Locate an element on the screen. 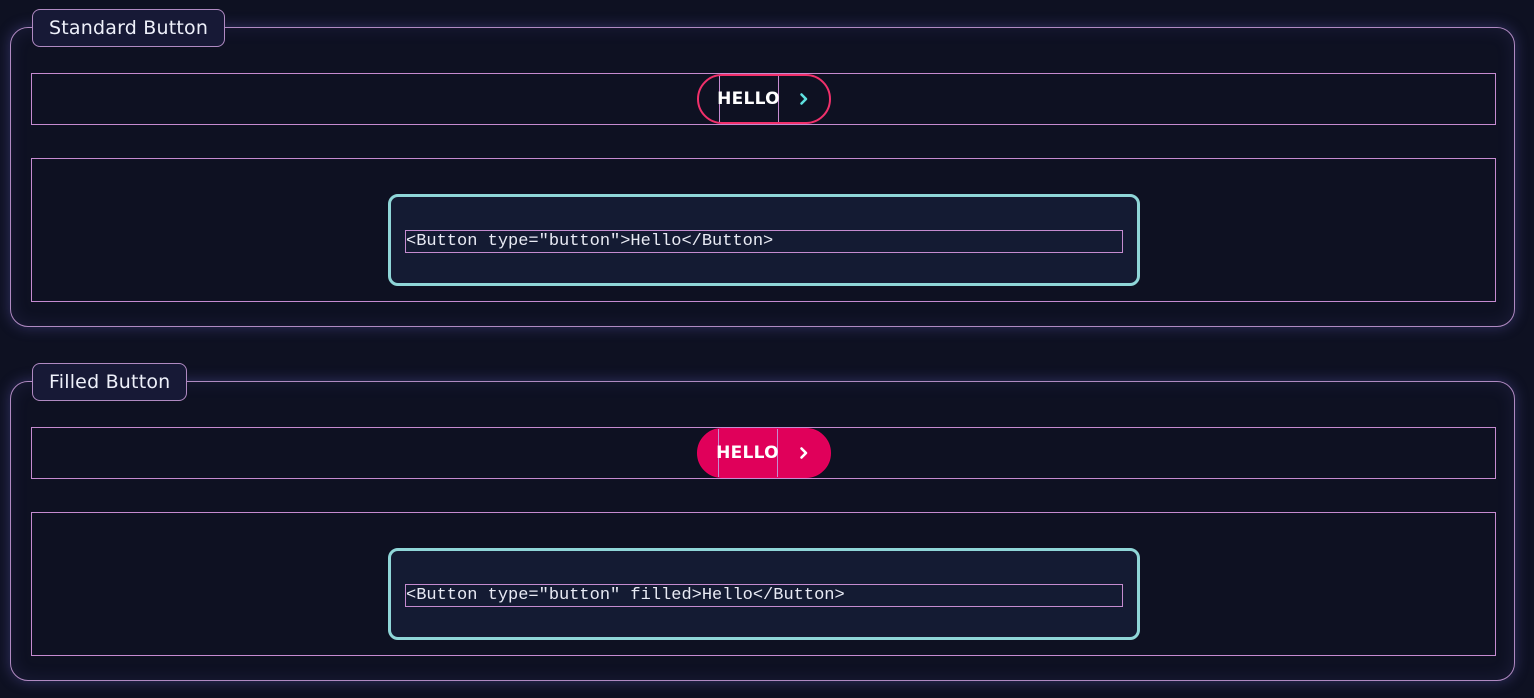 Image resolution: width=1534 pixels, height=698 pixels. section-legend: Standard Button is located at coordinates (129, 28).